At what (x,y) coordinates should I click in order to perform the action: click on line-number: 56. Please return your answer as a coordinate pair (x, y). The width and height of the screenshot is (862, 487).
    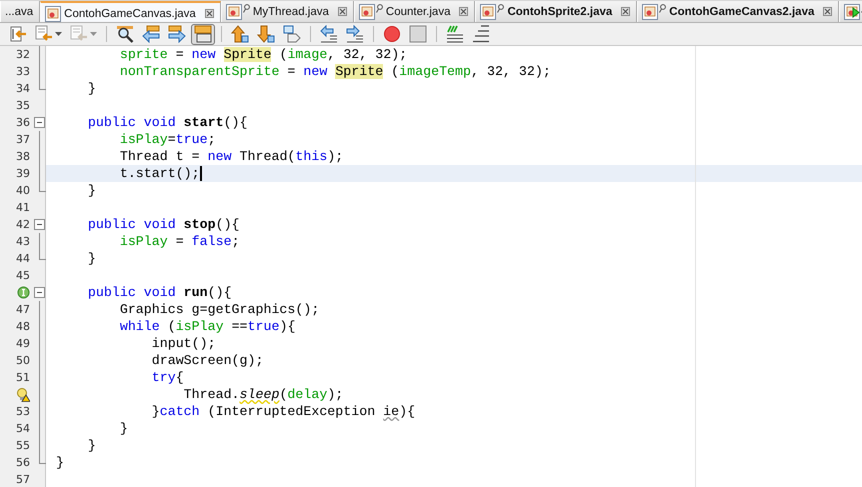
    Looking at the image, I should click on (23, 462).